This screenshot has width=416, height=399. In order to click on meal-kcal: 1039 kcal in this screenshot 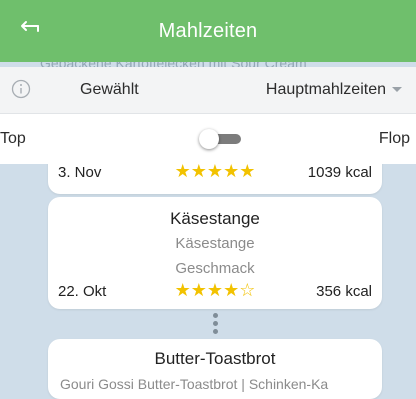, I will do `click(339, 172)`.